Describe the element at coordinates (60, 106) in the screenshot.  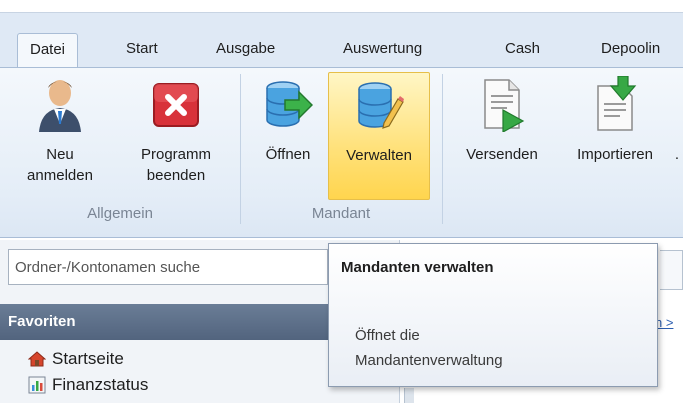
I see `user-icon` at that location.